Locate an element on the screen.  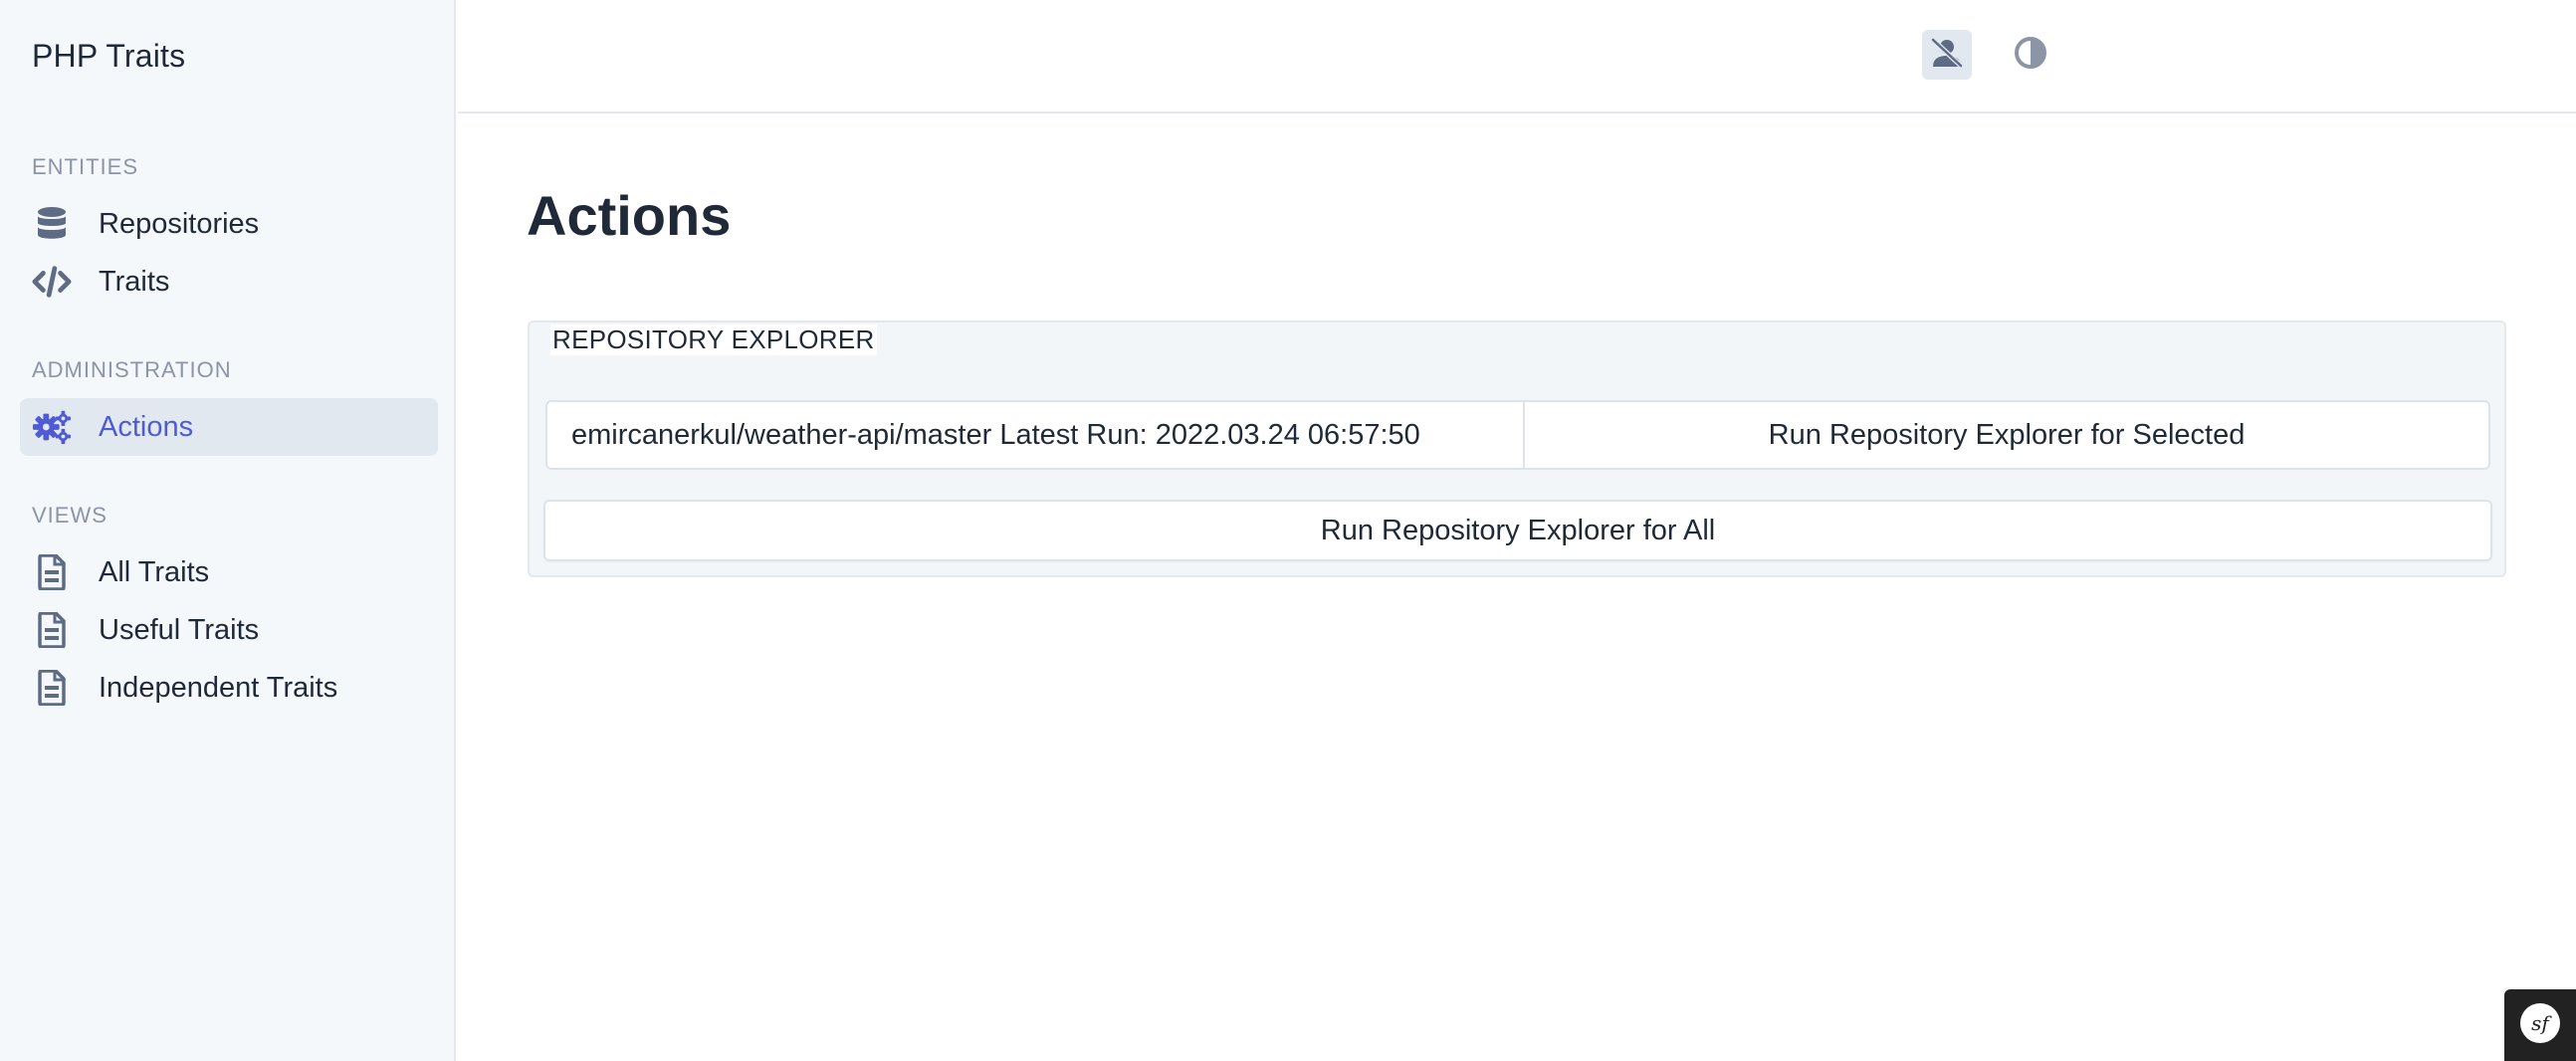
section-title-administration: ADMINISTRATION is located at coordinates (132, 370).